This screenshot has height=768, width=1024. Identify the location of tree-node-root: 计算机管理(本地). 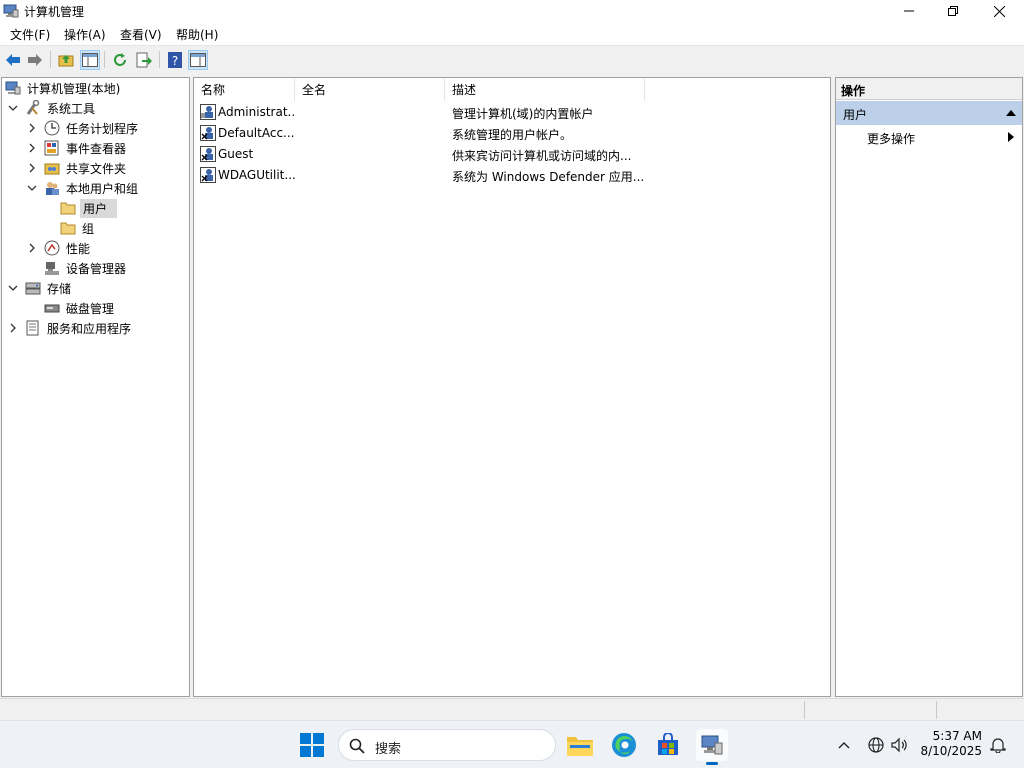
(63, 88).